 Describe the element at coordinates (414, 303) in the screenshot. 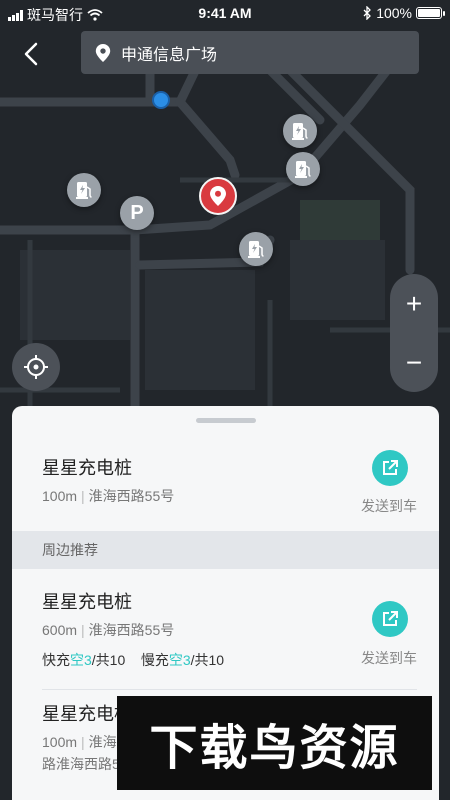

I see `zoom-in-button: +` at that location.